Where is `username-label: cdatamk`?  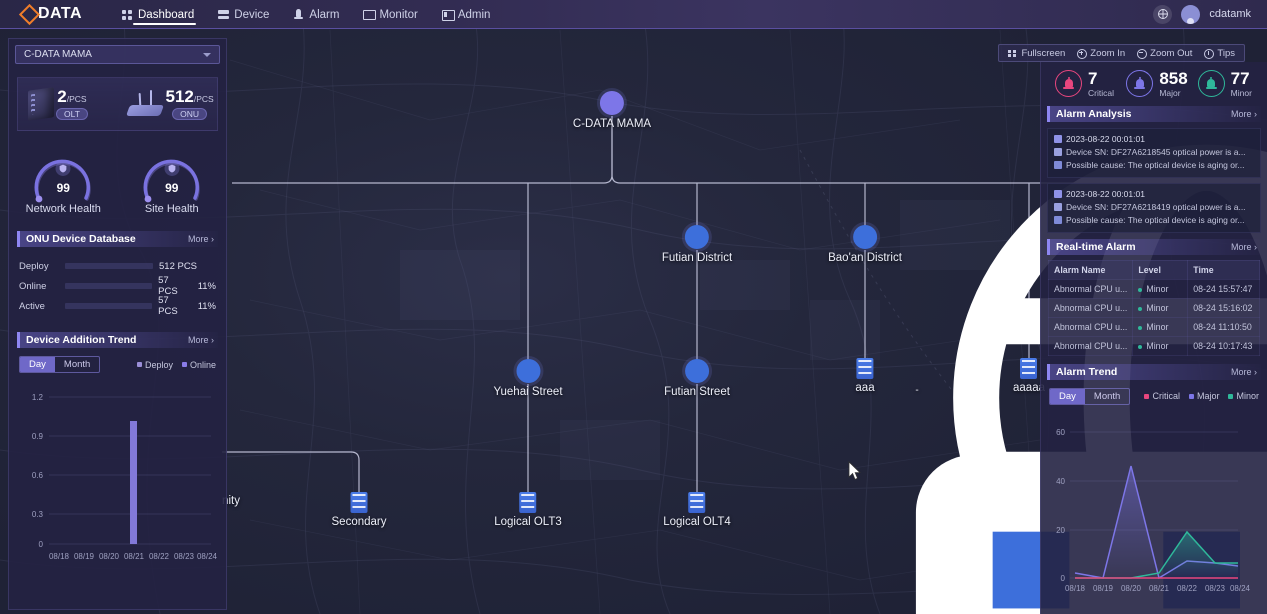 username-label: cdatamk is located at coordinates (1230, 14).